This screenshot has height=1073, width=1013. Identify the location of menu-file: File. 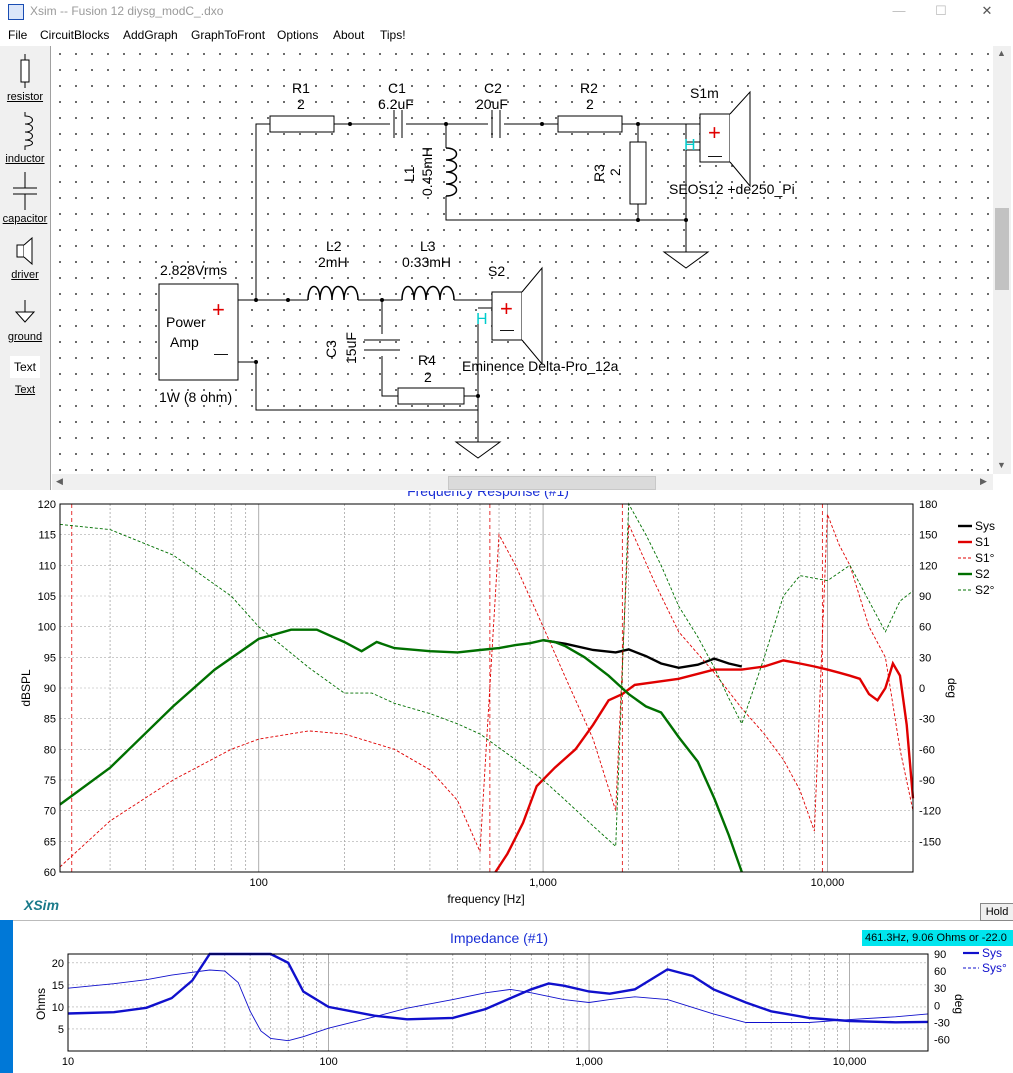
(17, 35).